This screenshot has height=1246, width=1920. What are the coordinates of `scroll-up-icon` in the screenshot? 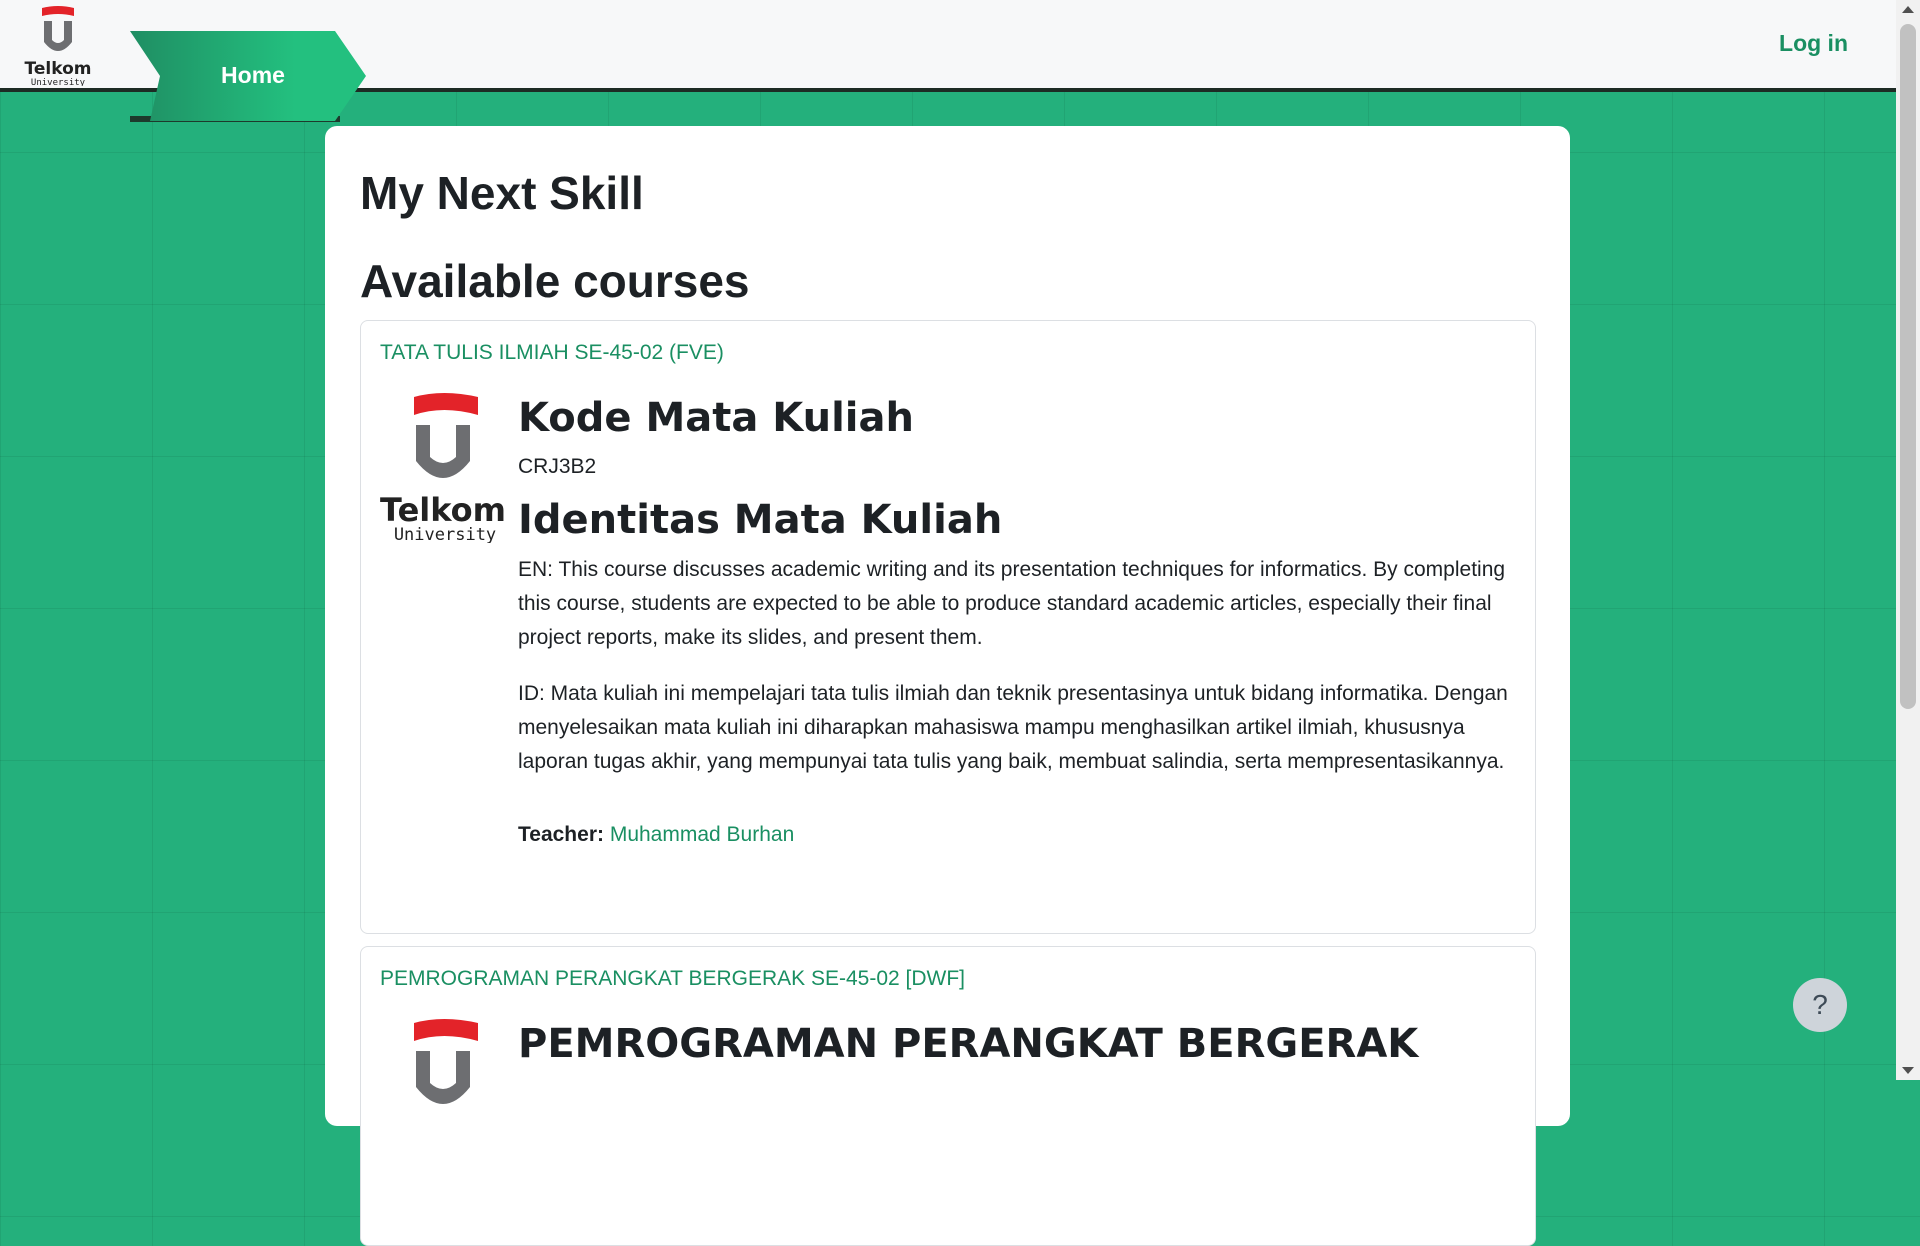 It's located at (1908, 9).